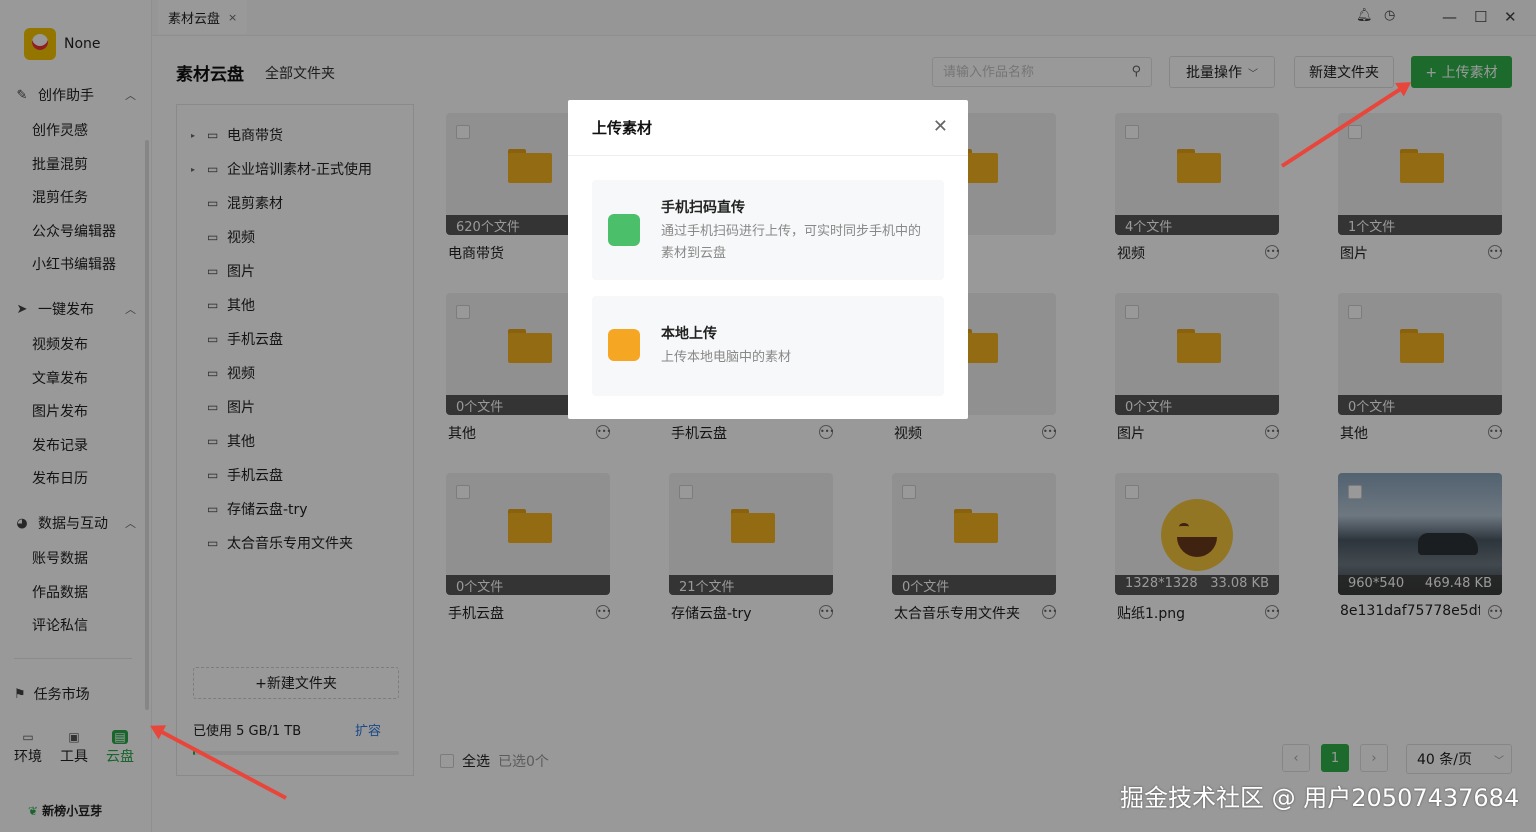  What do you see at coordinates (940, 126) in the screenshot?
I see `close-icon: ✕` at bounding box center [940, 126].